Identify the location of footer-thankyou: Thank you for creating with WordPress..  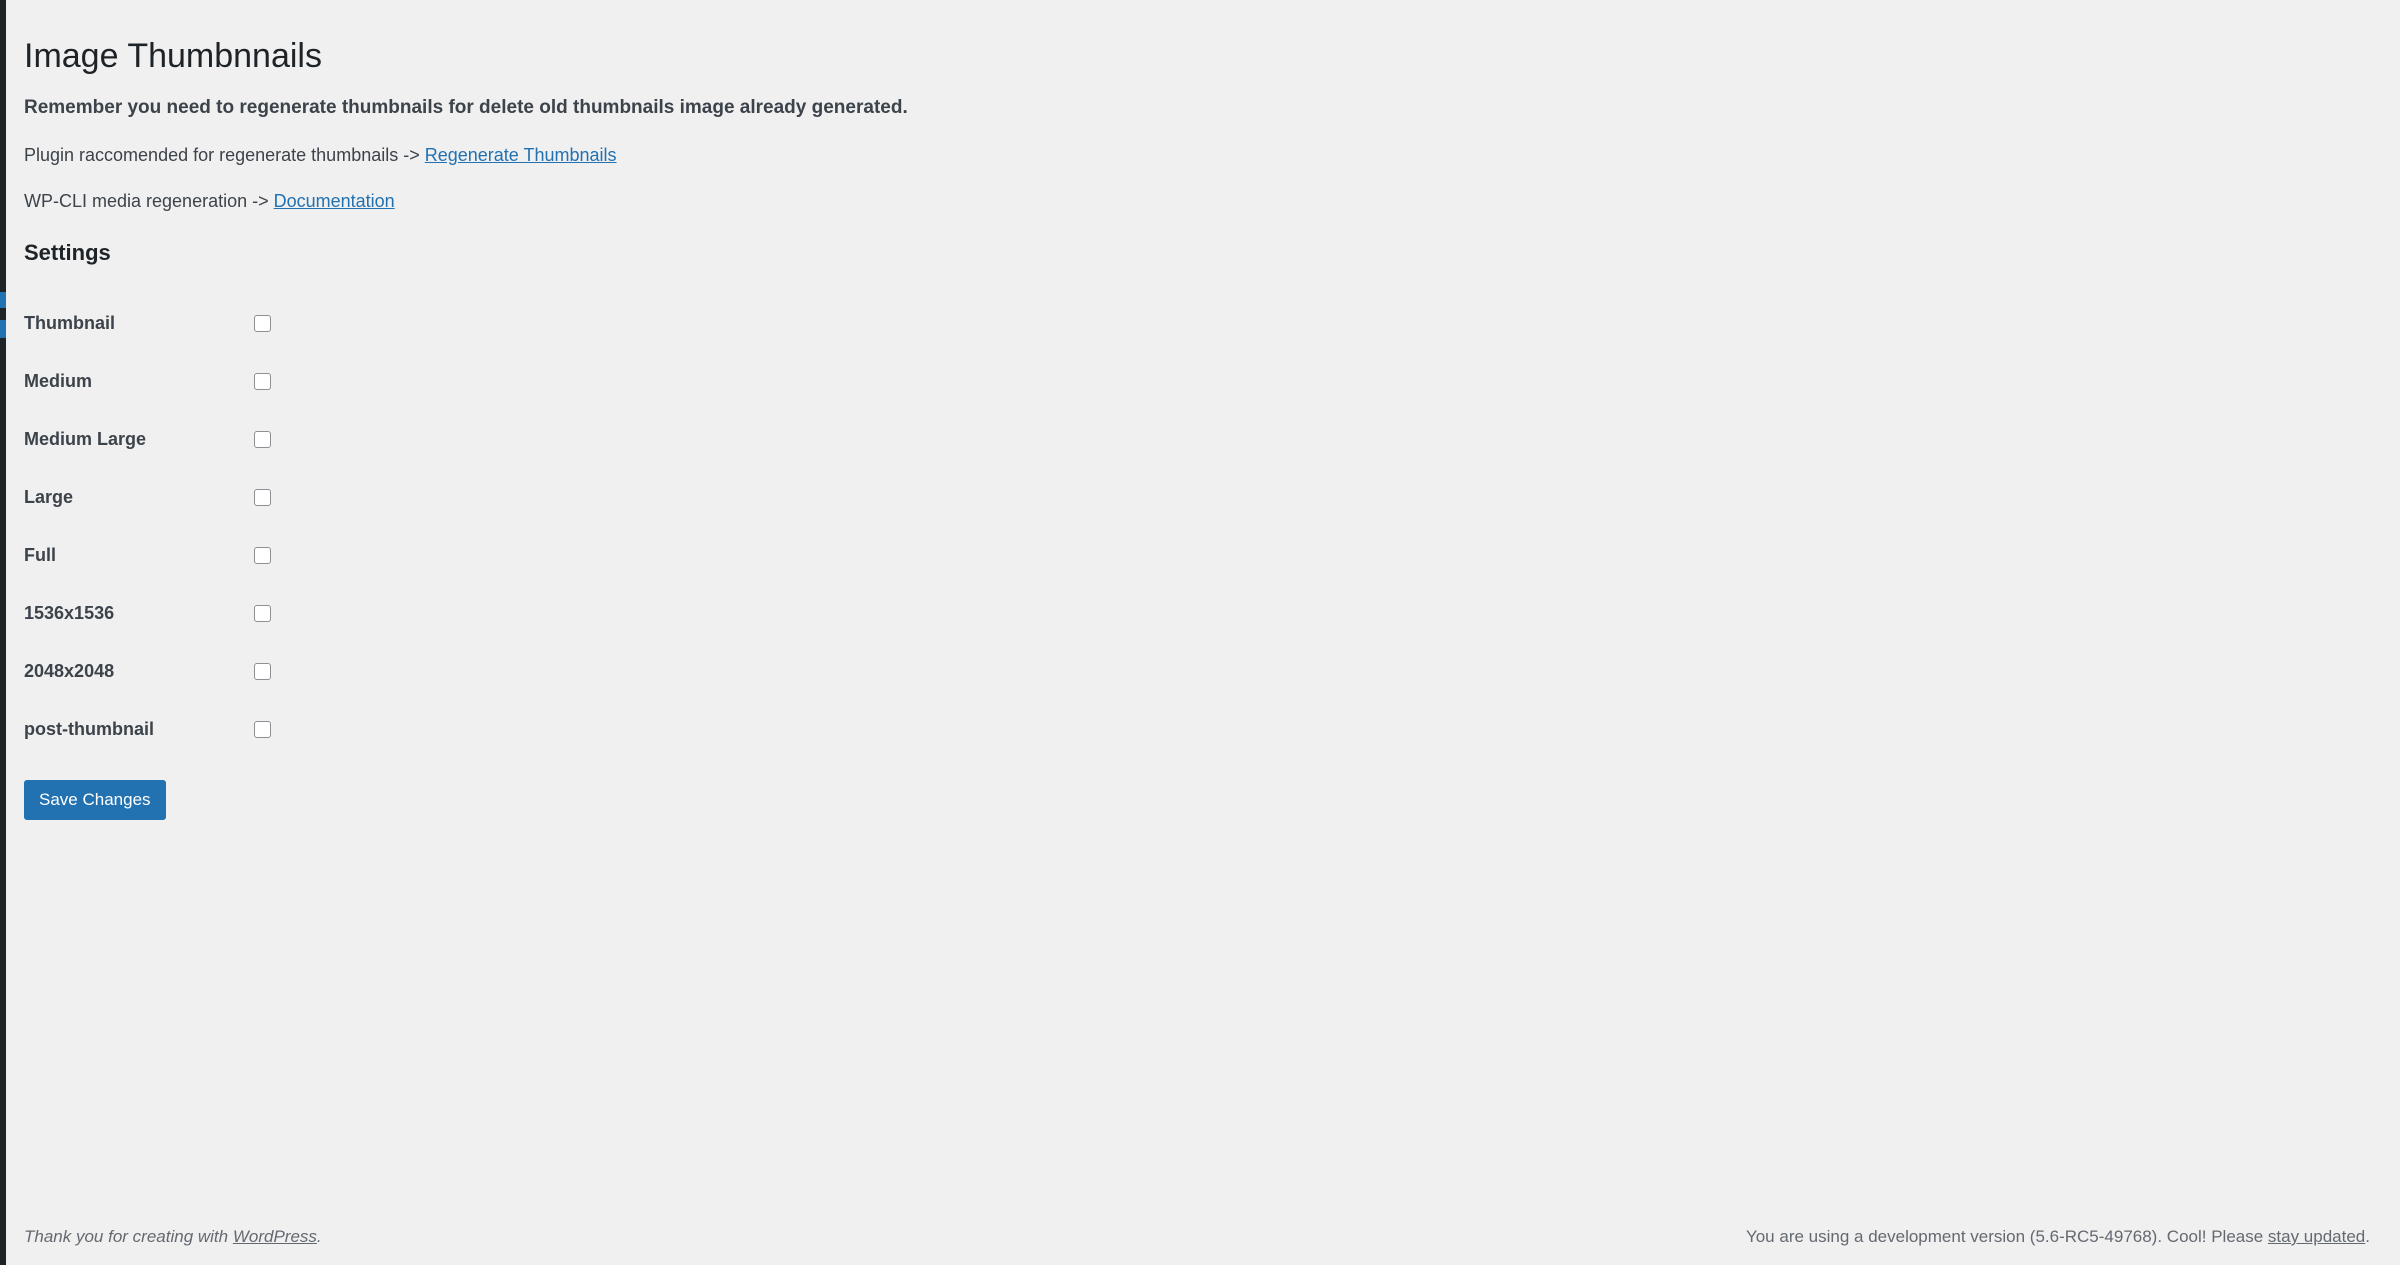
(173, 1237).